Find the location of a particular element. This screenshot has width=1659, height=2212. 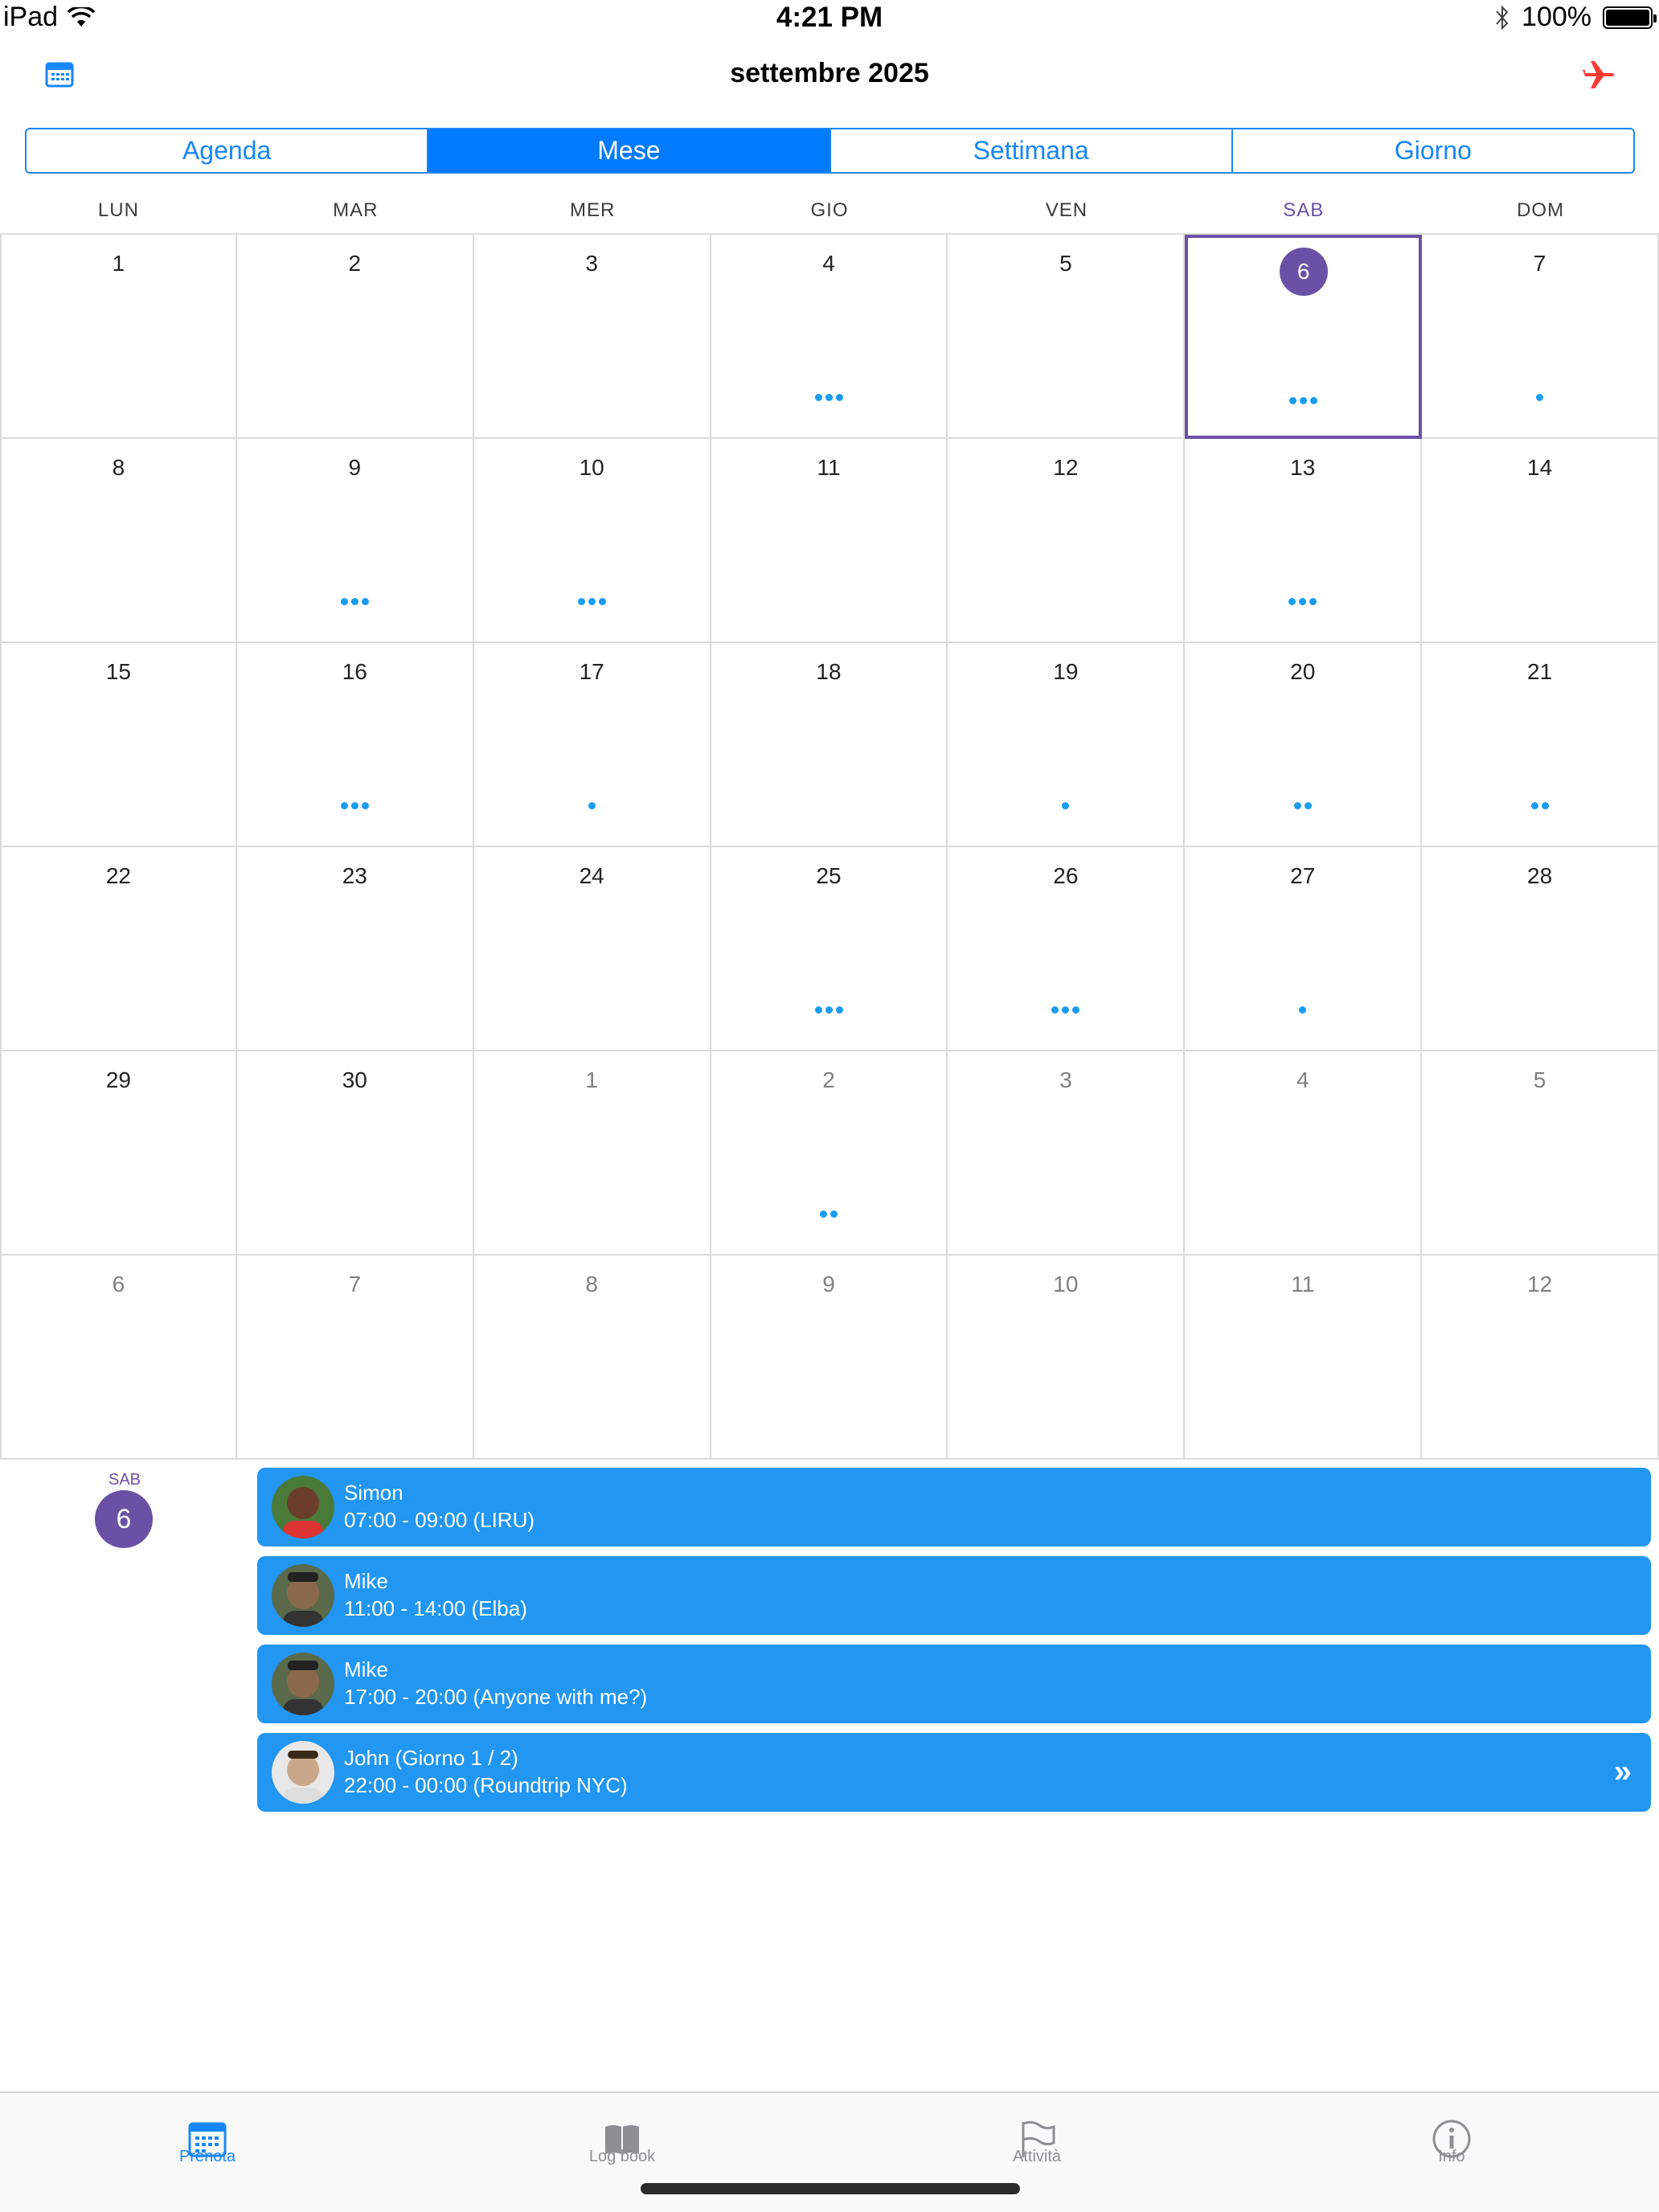

day-number: 1 is located at coordinates (591, 1079).